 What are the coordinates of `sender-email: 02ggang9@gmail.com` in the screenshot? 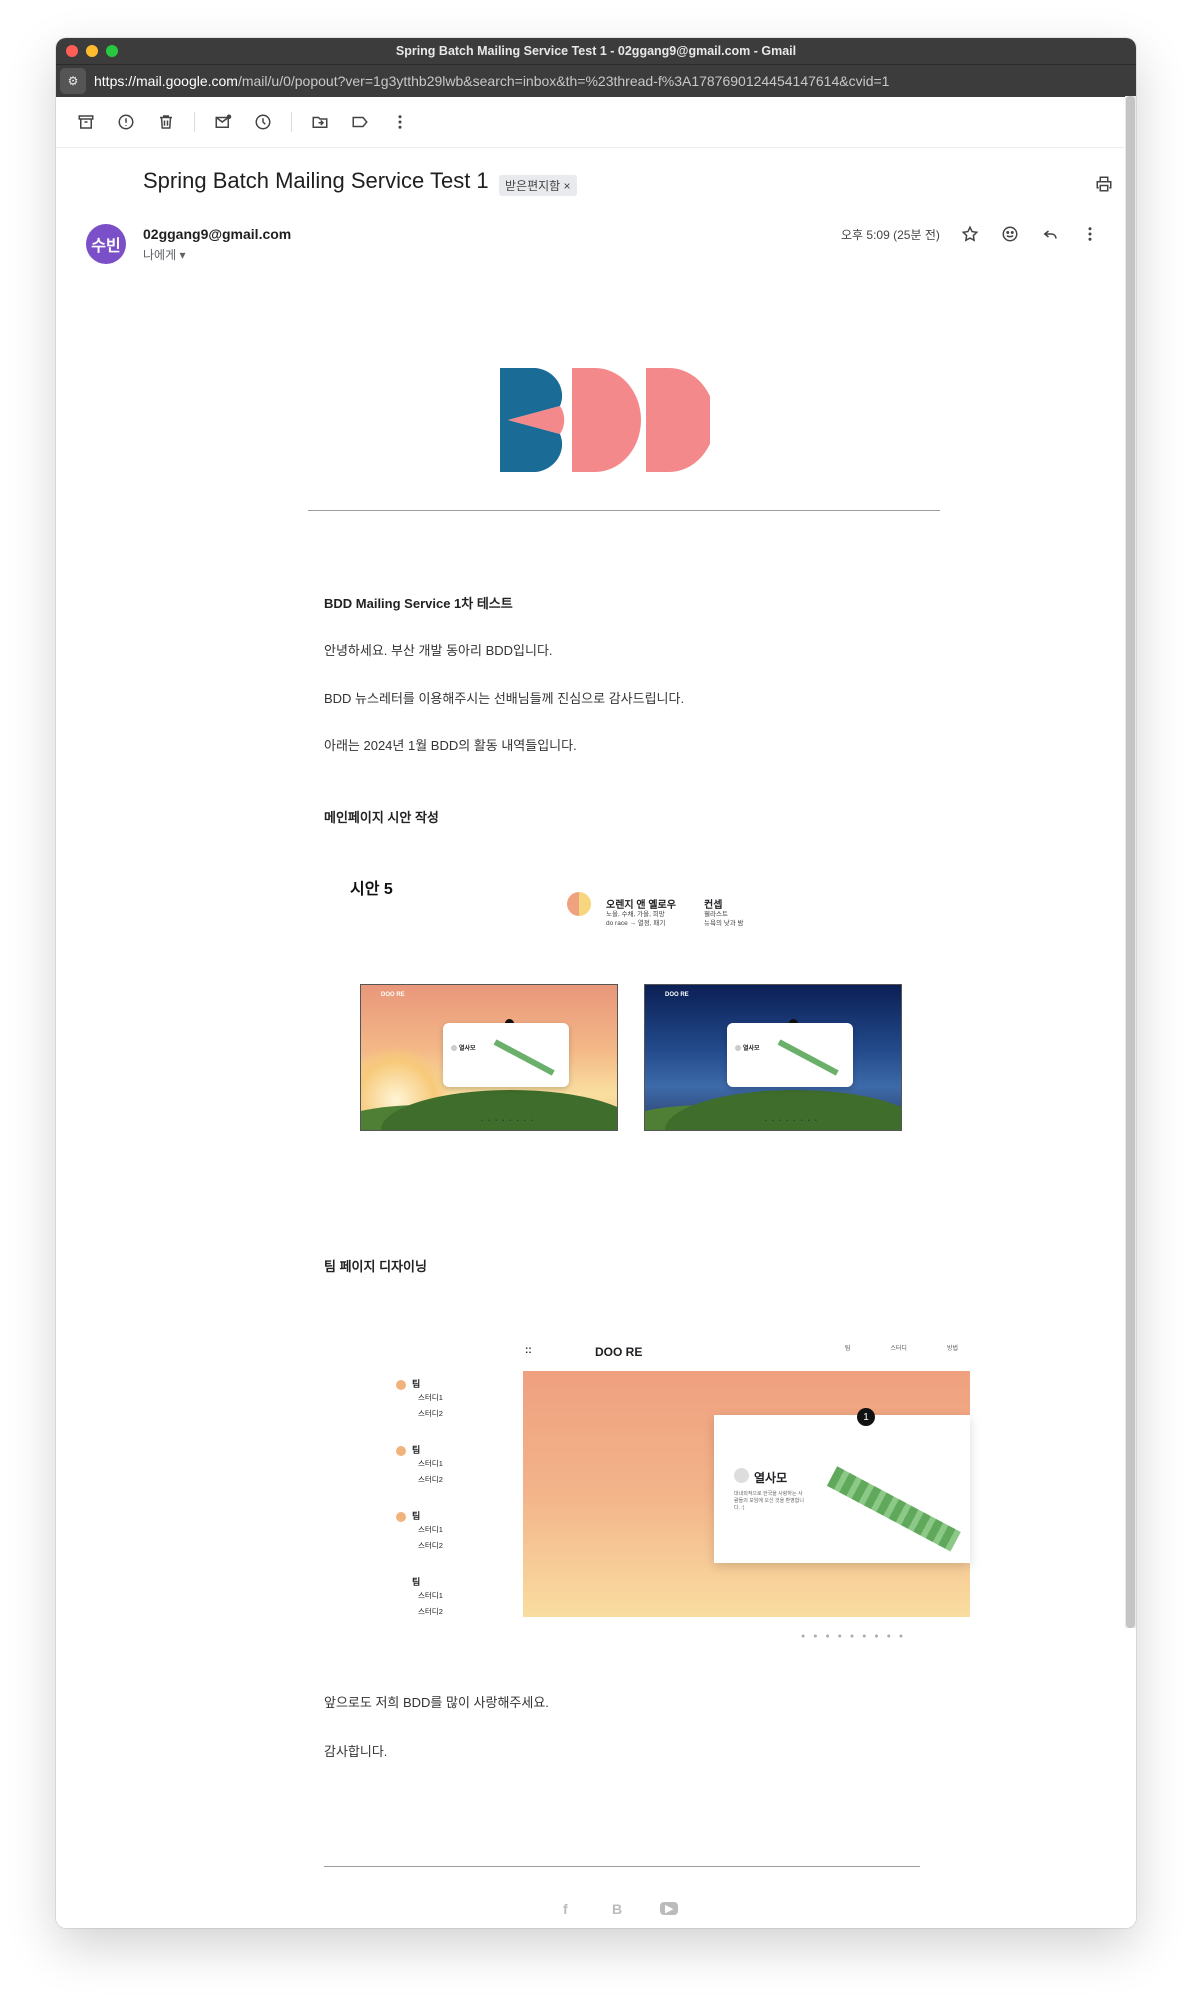 It's located at (217, 234).